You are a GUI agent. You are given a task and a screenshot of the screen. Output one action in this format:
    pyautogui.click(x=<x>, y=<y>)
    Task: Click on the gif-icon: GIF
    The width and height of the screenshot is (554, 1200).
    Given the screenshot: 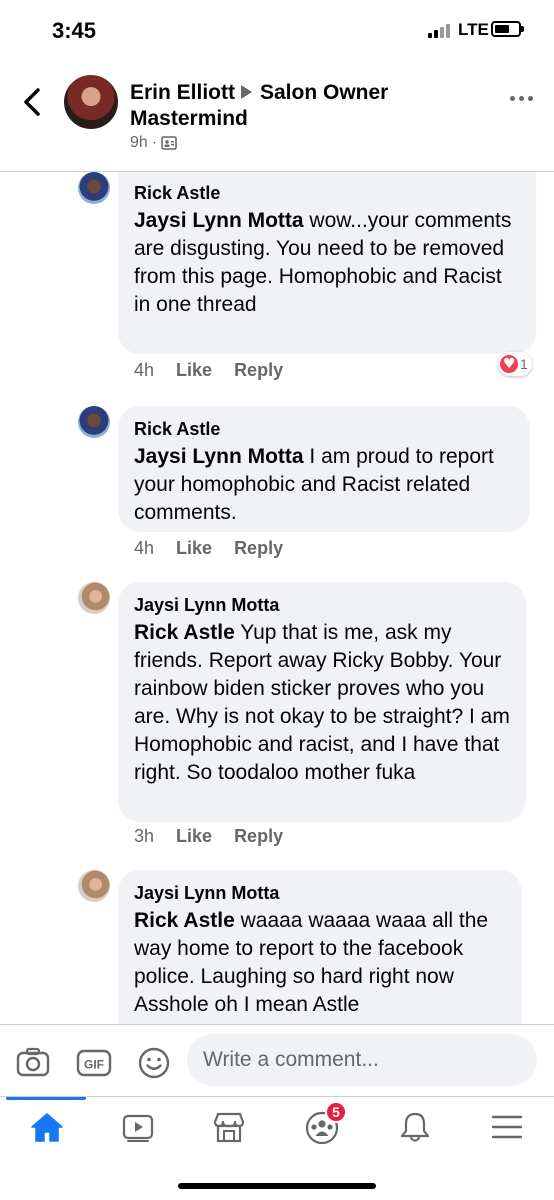 What is the action you would take?
    pyautogui.click(x=94, y=1063)
    